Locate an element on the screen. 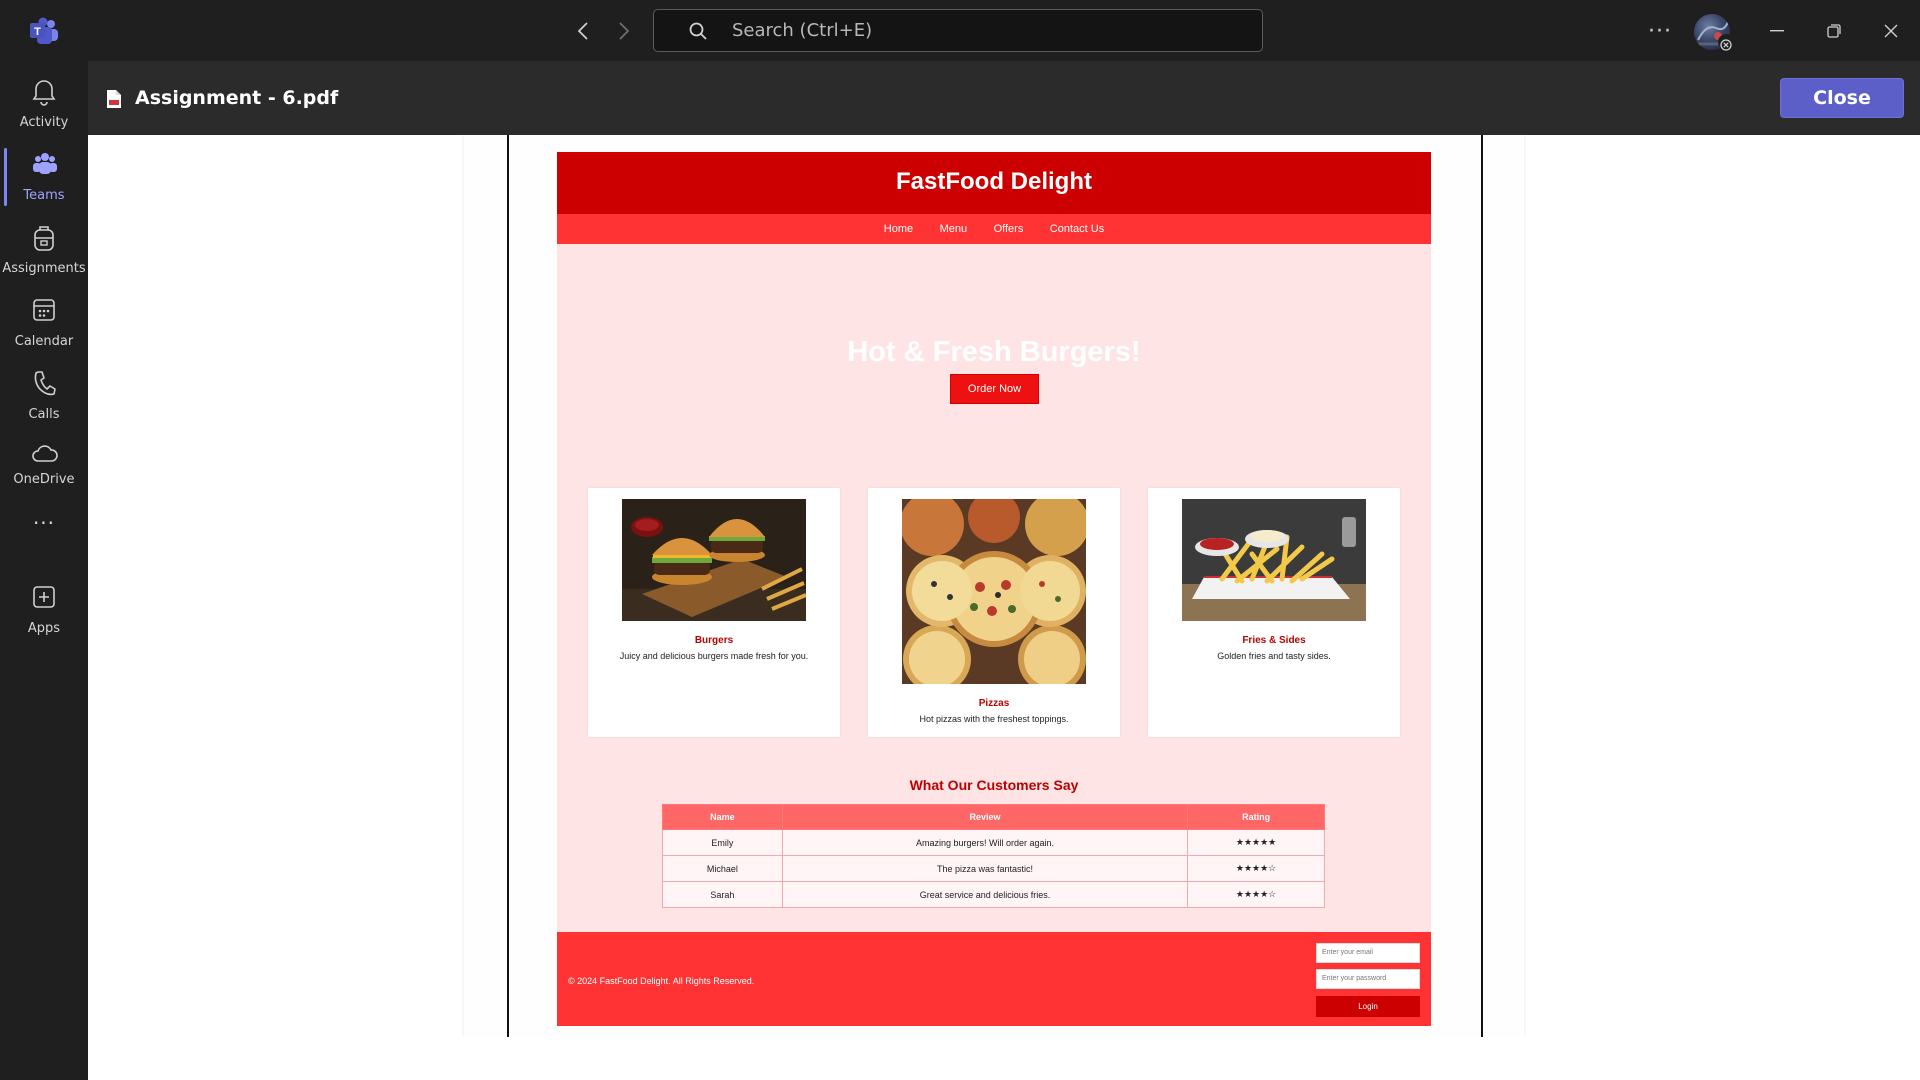 This screenshot has width=1920, height=1080. back-arrow-icon is located at coordinates (583, 31).